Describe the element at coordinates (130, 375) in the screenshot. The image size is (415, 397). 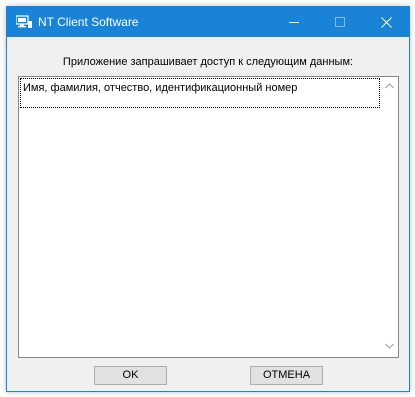
I see `ok-button: OK` at that location.